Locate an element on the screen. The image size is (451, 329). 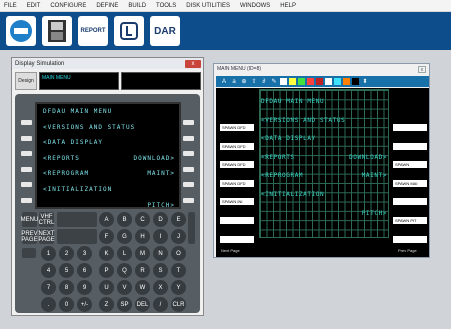
letter-key: D is located at coordinates (160, 219).